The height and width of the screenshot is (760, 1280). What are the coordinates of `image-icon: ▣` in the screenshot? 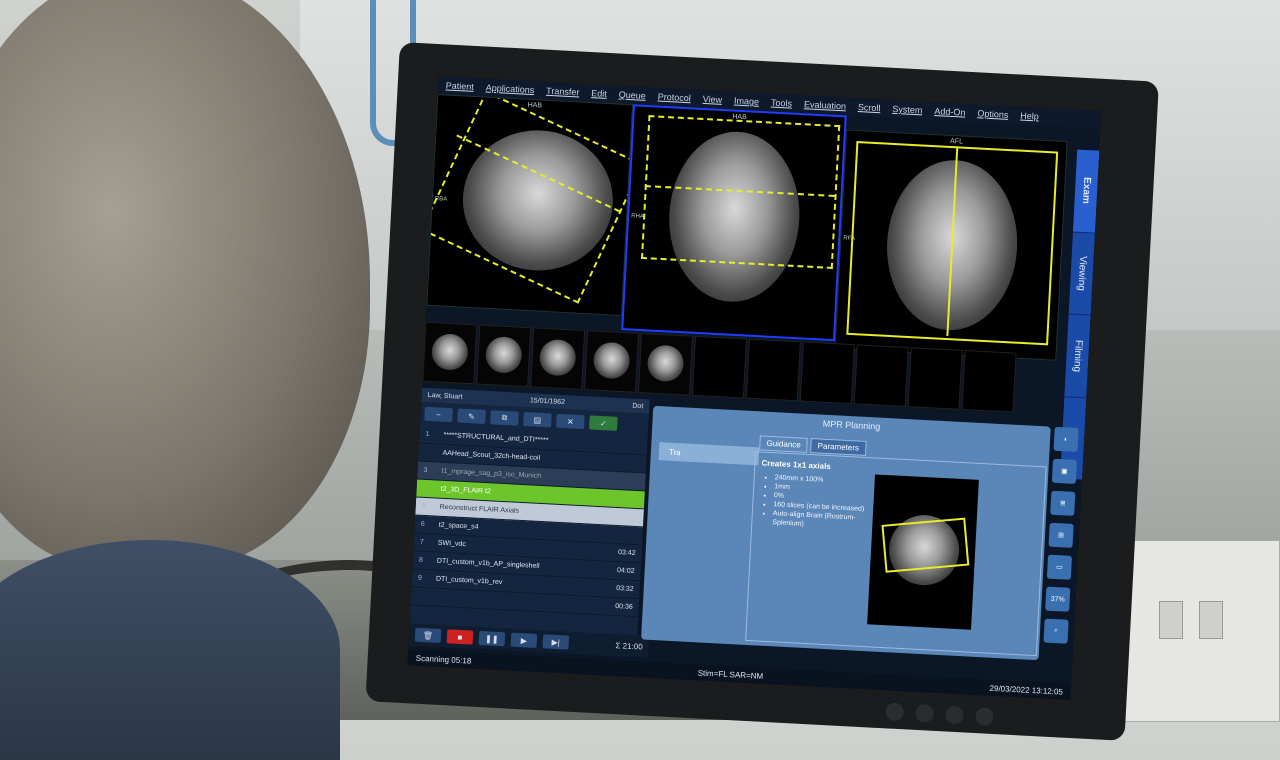 It's located at (1064, 471).